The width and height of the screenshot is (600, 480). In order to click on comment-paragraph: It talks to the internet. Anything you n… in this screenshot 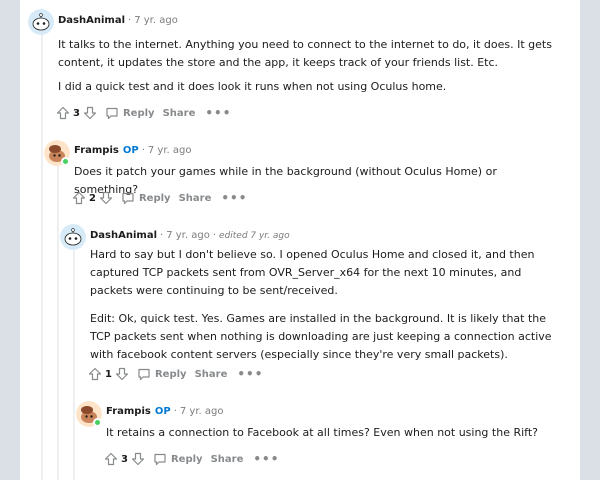, I will do `click(305, 53)`.